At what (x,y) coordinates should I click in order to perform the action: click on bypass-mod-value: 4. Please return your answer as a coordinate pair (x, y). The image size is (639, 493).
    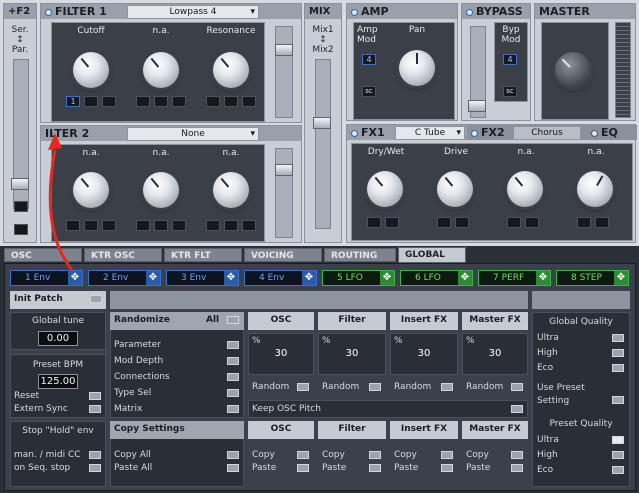
    Looking at the image, I should click on (510, 59).